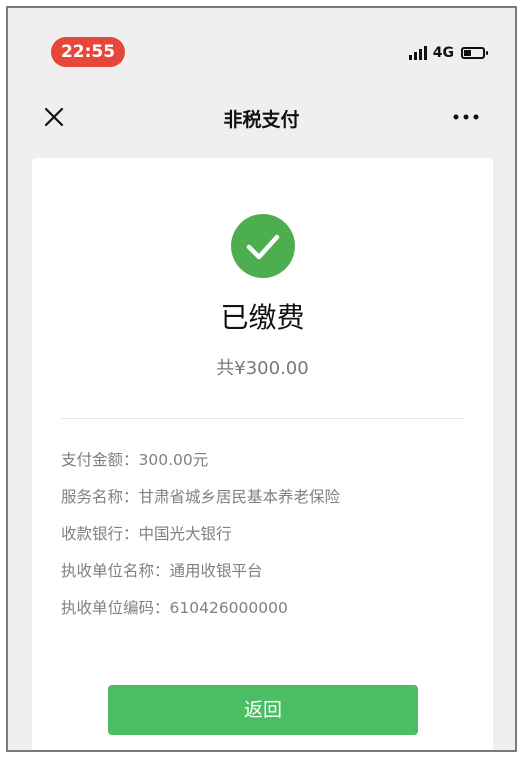 The height and width of the screenshot is (762, 525). What do you see at coordinates (115, 571) in the screenshot?
I see `detail-label: 执收单位名称：` at bounding box center [115, 571].